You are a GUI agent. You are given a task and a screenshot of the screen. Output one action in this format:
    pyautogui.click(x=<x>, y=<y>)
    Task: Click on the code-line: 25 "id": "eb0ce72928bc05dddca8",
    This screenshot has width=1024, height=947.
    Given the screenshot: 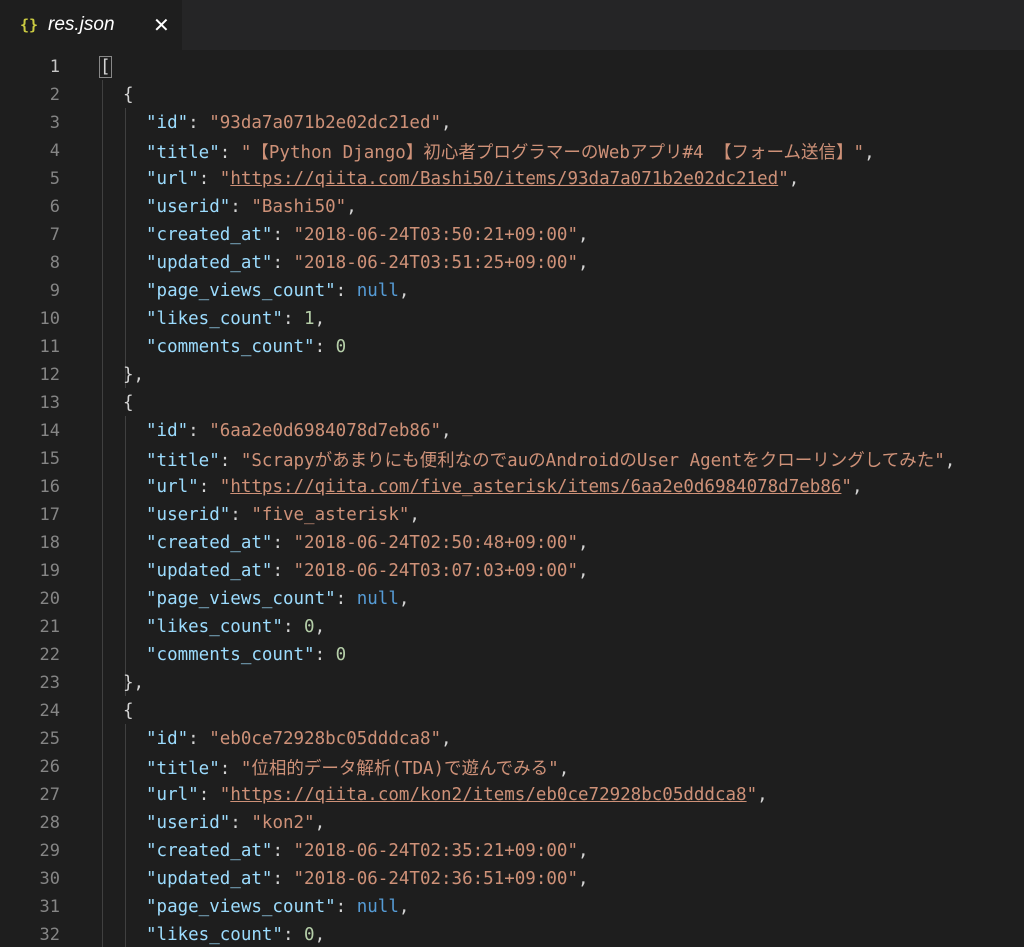 What is the action you would take?
    pyautogui.click(x=512, y=739)
    